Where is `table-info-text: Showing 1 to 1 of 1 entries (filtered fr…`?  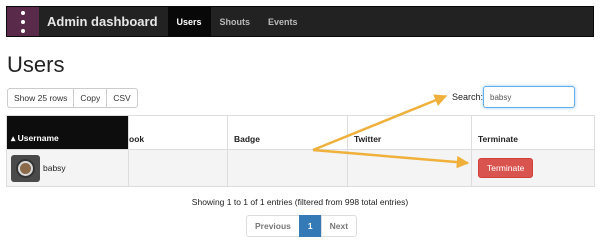
table-info-text: Showing 1 to 1 of 1 entries (filtered fr… is located at coordinates (300, 202).